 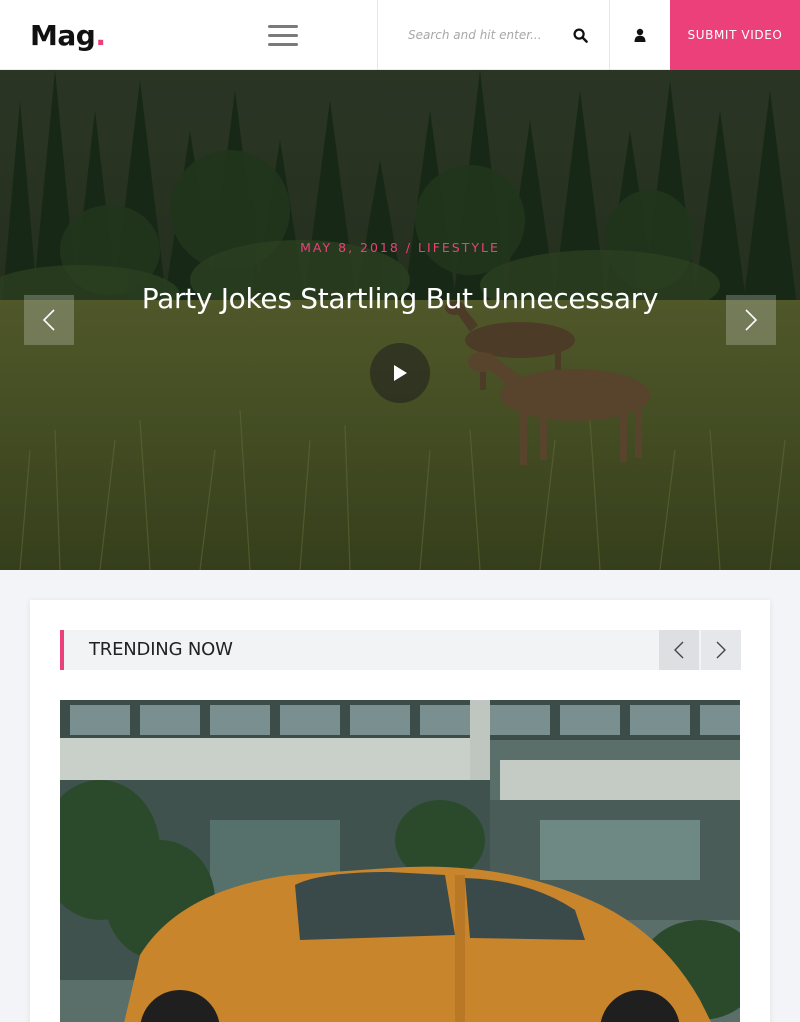 I want to click on hero-next-button, so click(x=751, y=320).